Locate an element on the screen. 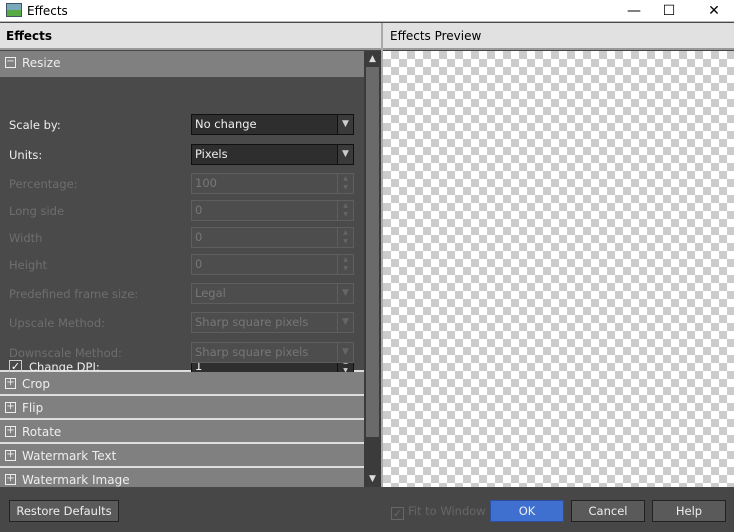 The width and height of the screenshot is (734, 532). resize-row: Width 0 ▲ ▼ is located at coordinates (182, 238).